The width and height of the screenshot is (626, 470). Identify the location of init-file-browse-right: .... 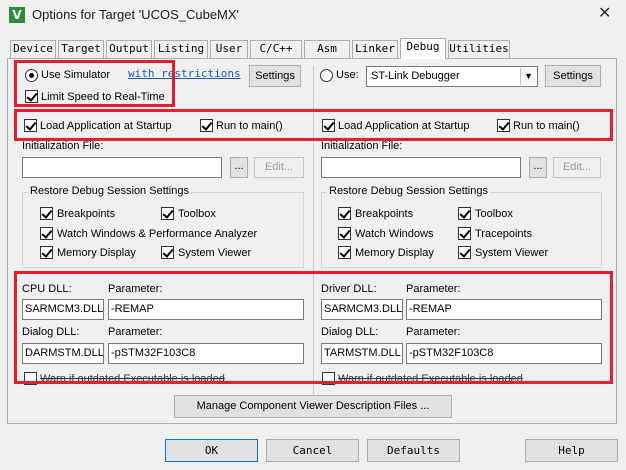
(538, 167).